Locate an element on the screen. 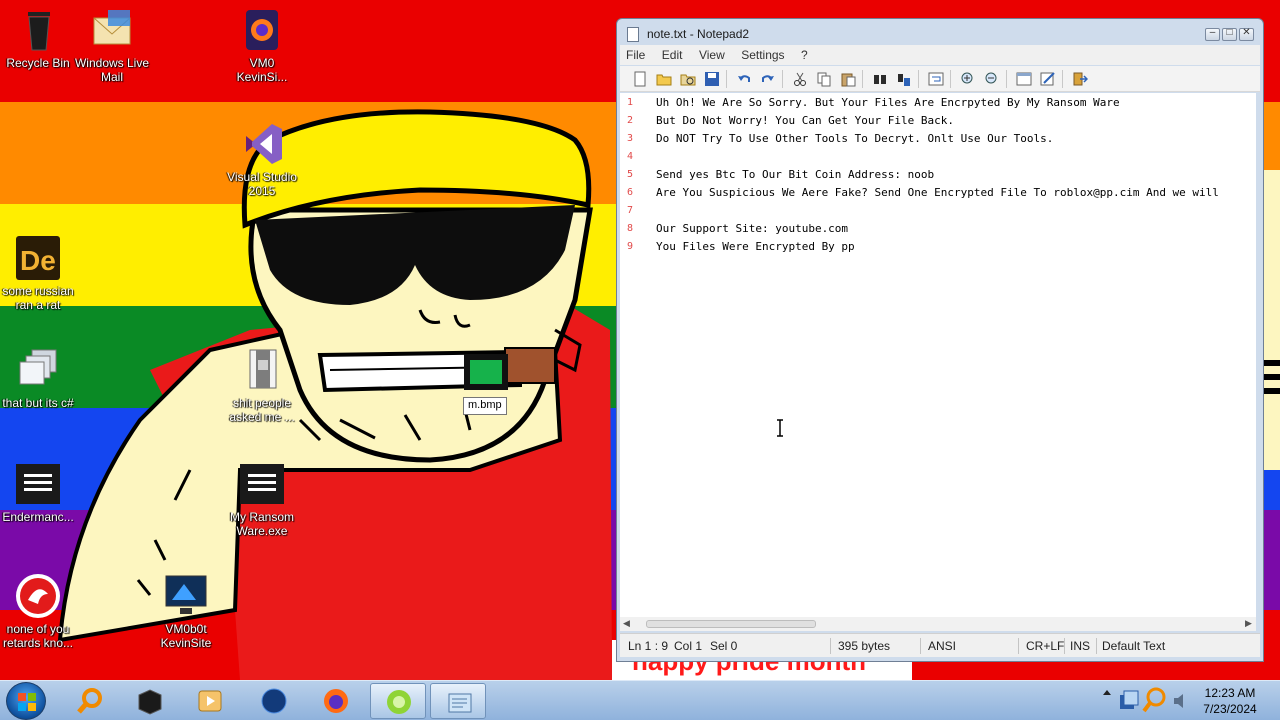 The image size is (1280, 720). taskbar-notepad2 is located at coordinates (458, 701).